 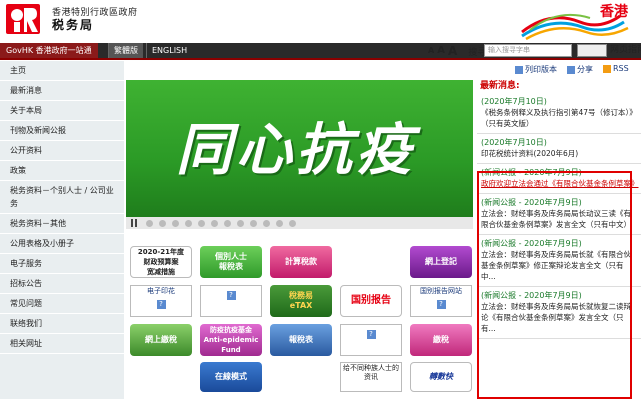 I want to click on etax-label: 稅務易 eTAX, so click(x=301, y=300).